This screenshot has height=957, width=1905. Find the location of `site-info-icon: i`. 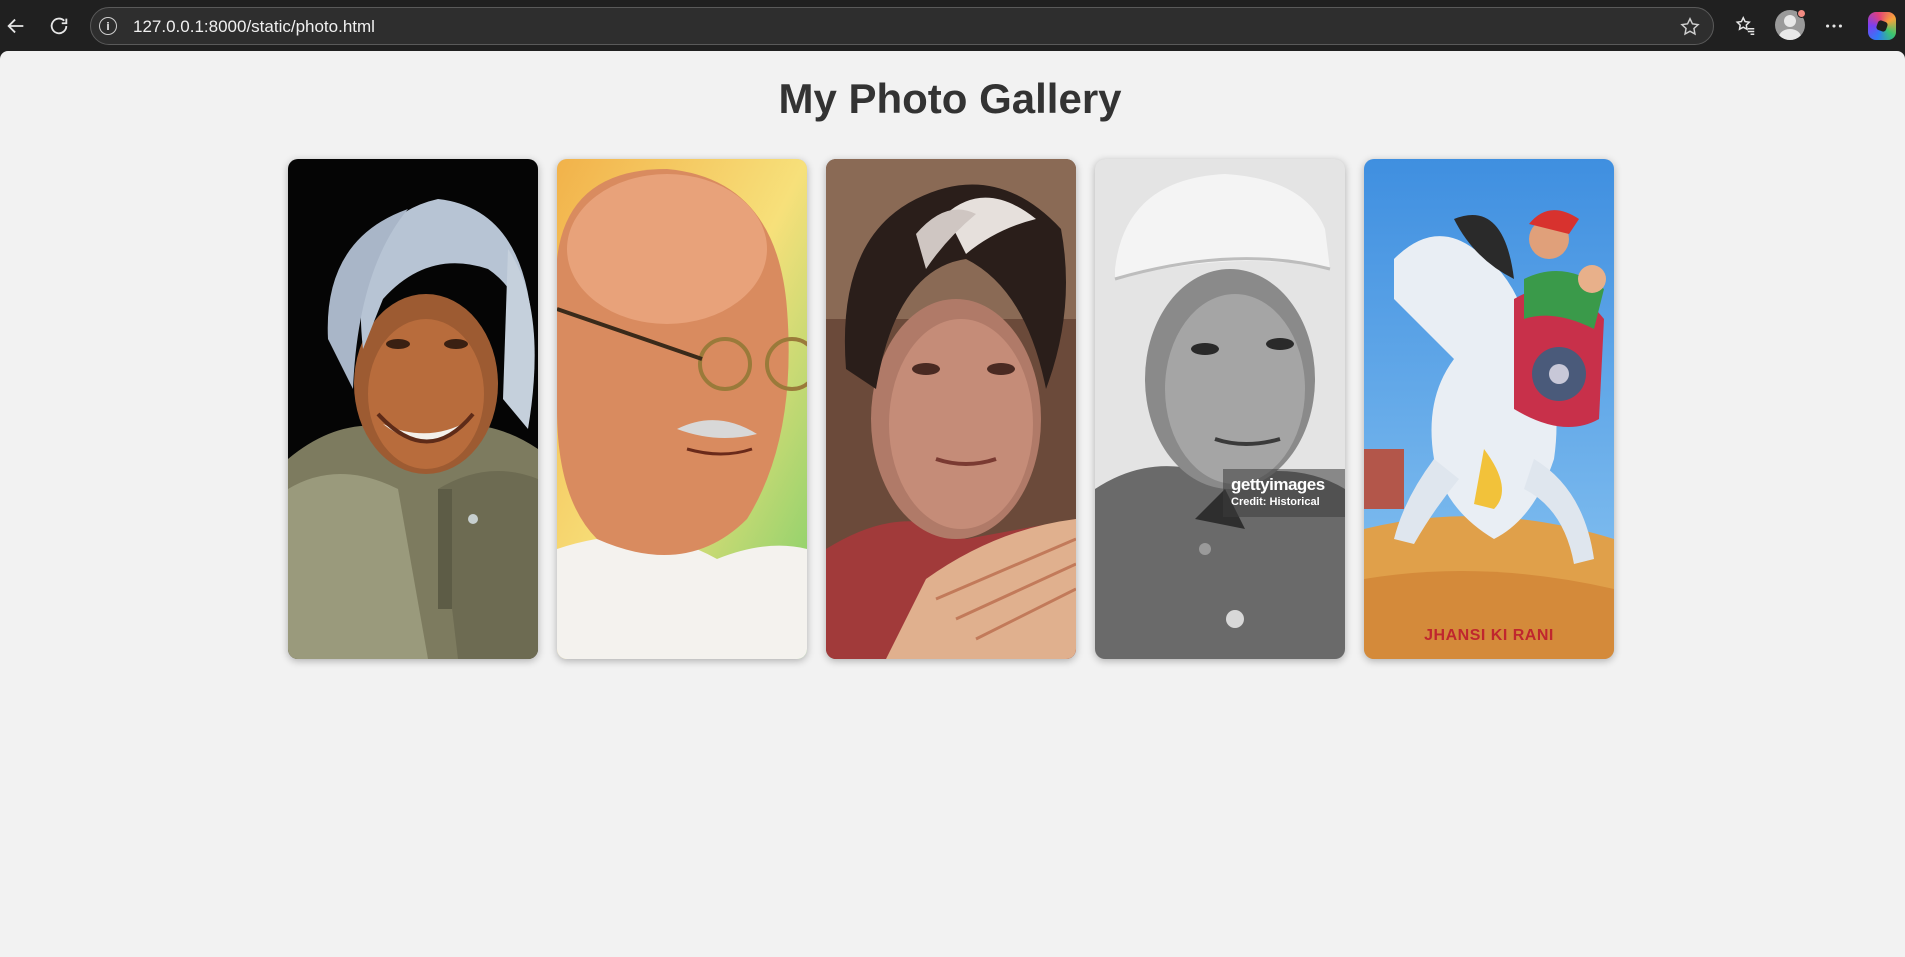

site-info-icon: i is located at coordinates (108, 26).